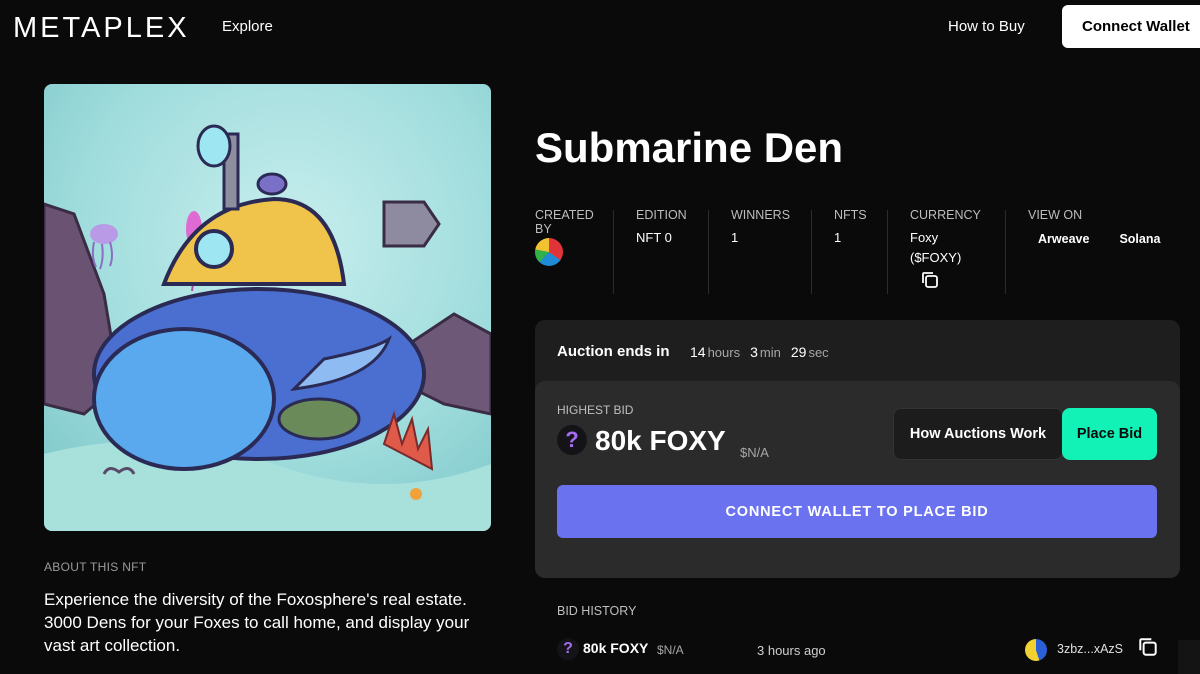  I want to click on bidder-address: 3zbz...xAzS, so click(1090, 649).